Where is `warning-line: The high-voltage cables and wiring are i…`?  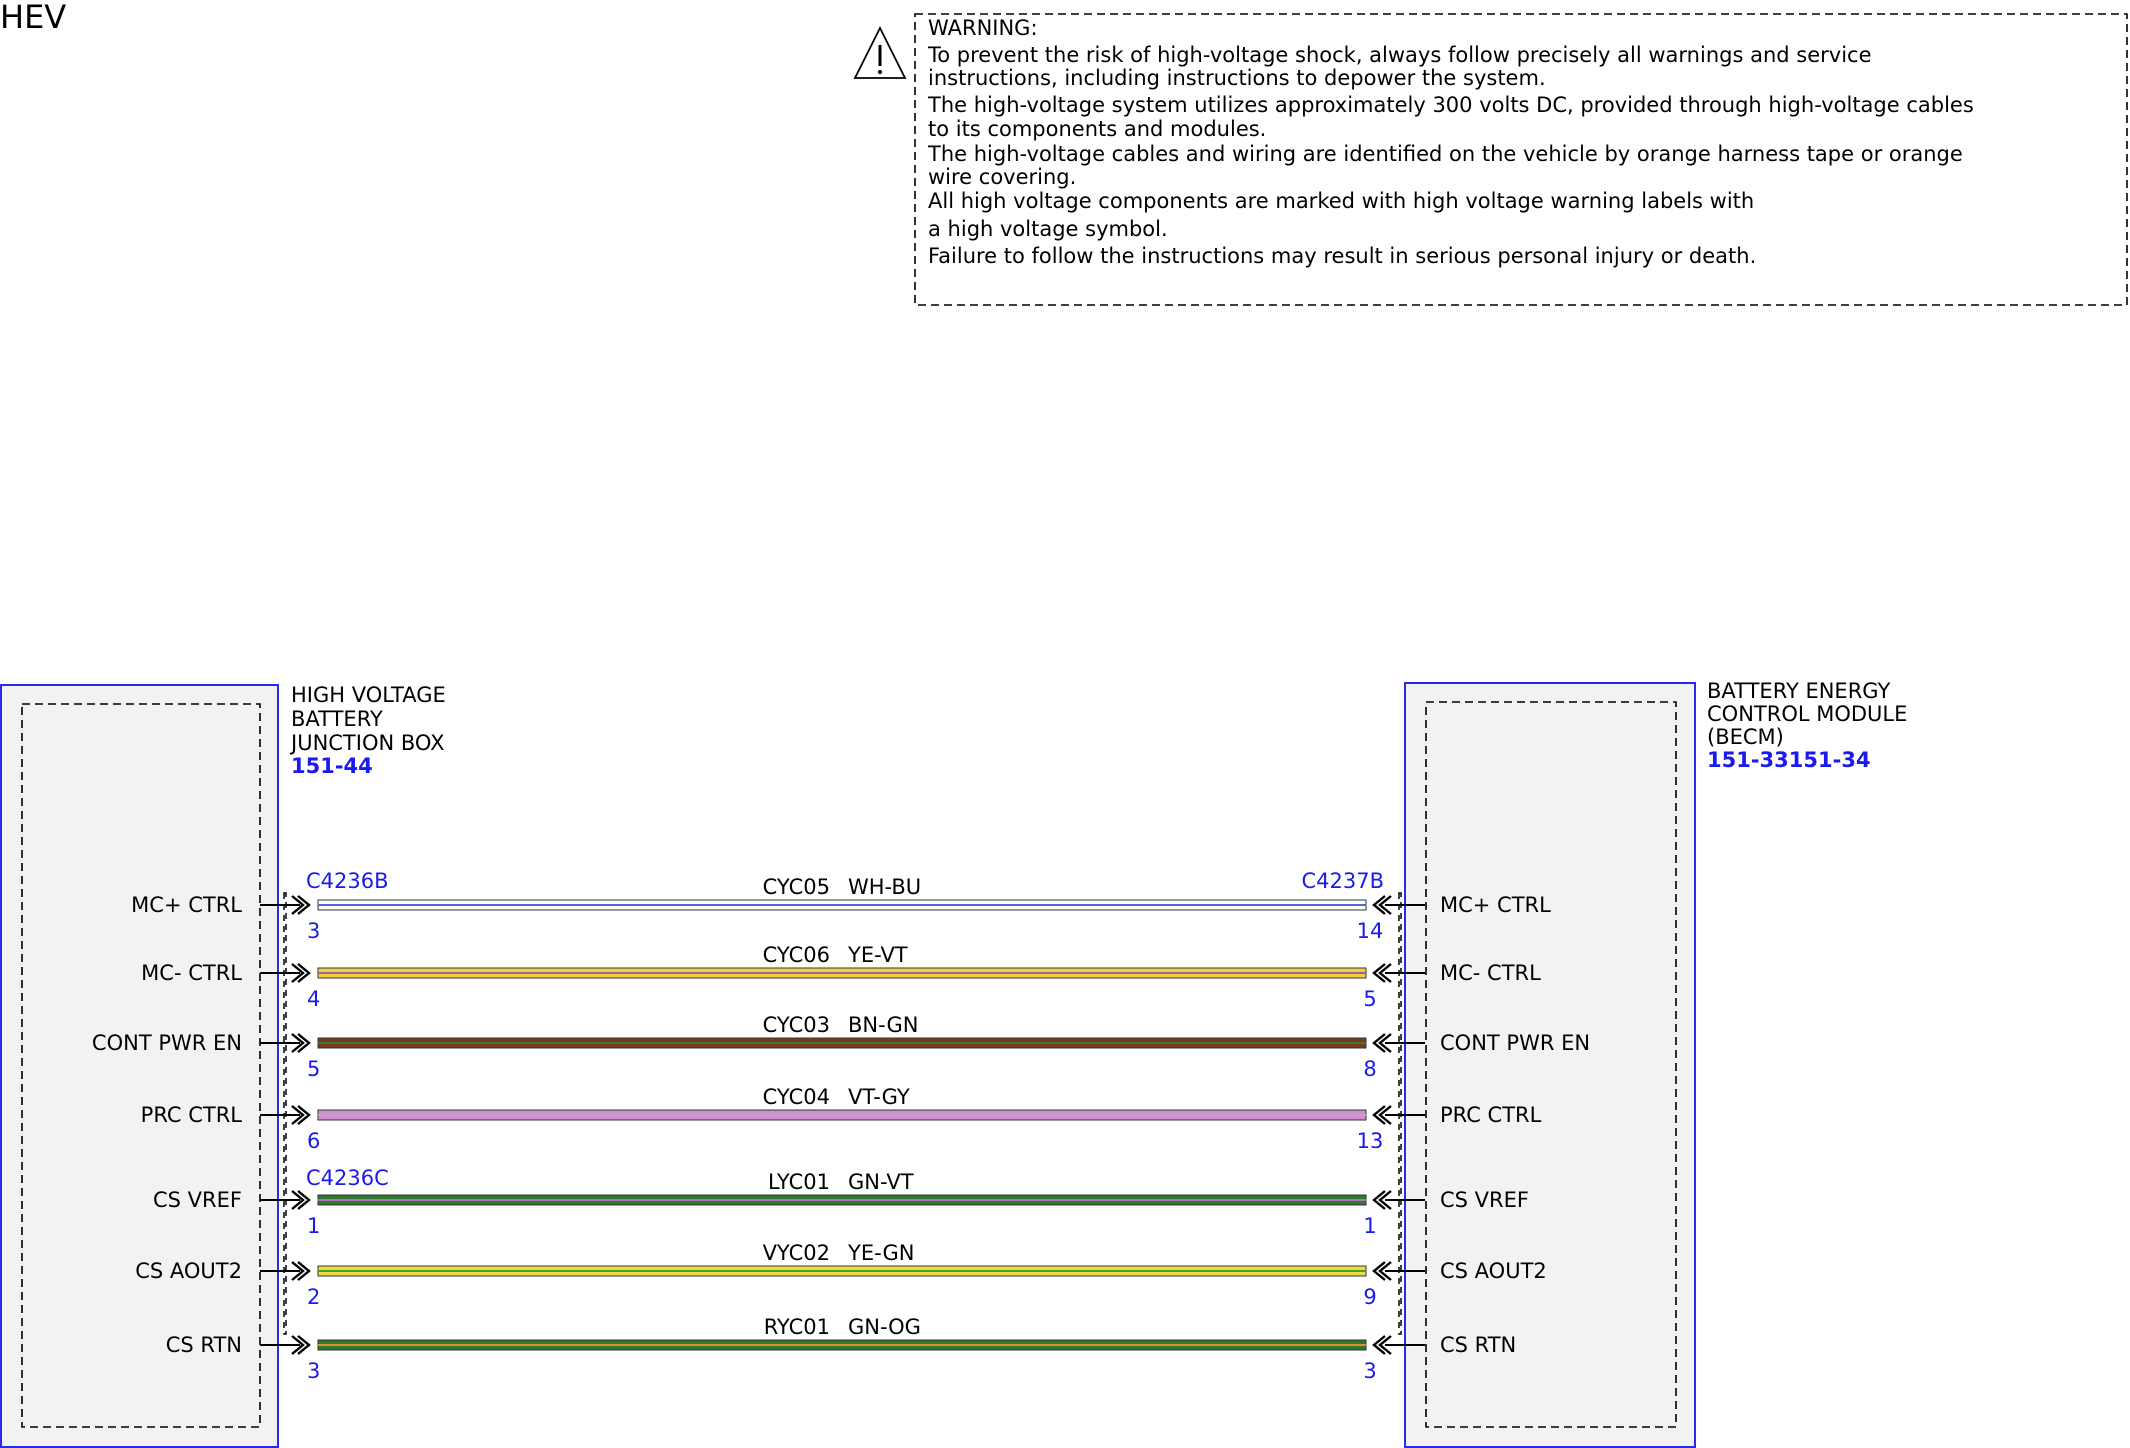
warning-line: The high-voltage cables and wiring are i… is located at coordinates (1445, 154).